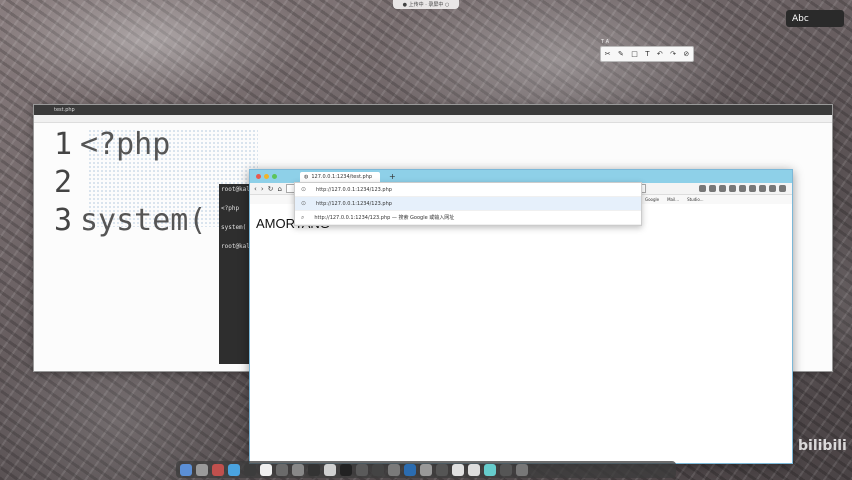 The height and width of the screenshot is (480, 852). What do you see at coordinates (266, 176) in the screenshot?
I see `minimize-window-button` at bounding box center [266, 176].